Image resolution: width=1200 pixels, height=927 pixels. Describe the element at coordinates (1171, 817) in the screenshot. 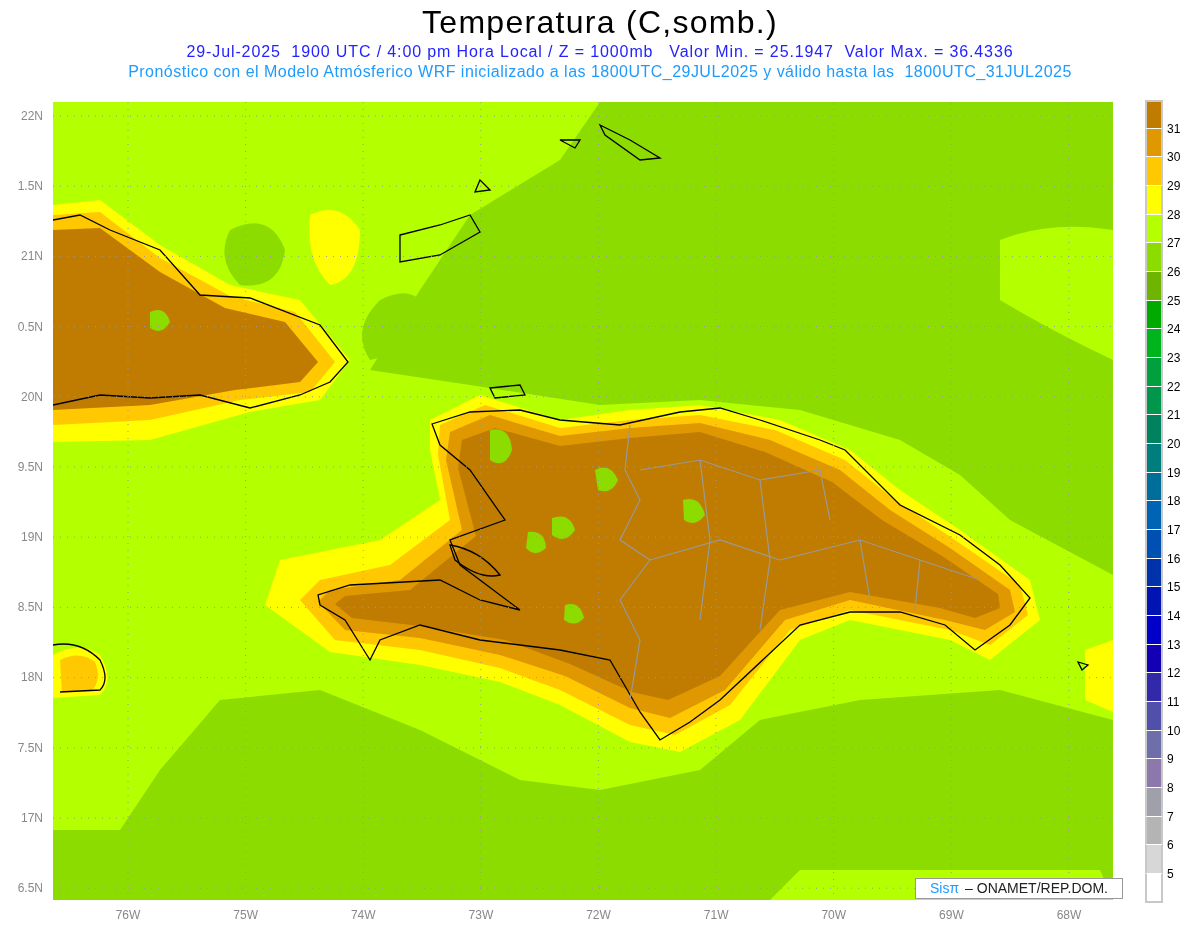

I see `colorbar-label: 7` at that location.